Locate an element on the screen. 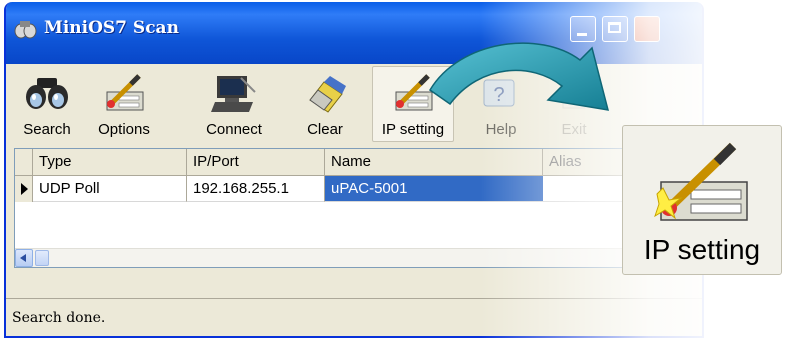 This screenshot has height=342, width=787. ip-setting-zoom-icon is located at coordinates (701, 181).